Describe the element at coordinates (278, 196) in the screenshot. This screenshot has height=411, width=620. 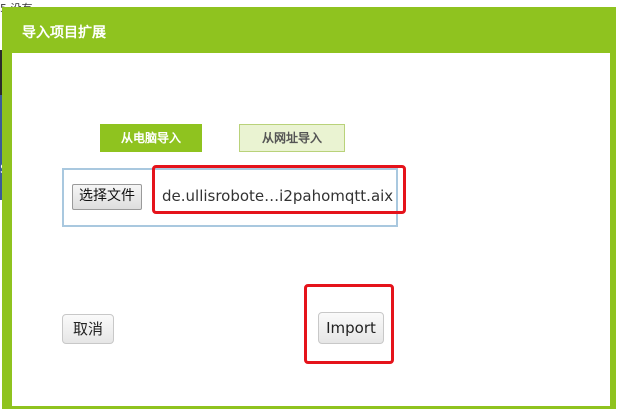
I see `selected-file-name: de.ullisrobote…i2pahomqtt.aix` at that location.